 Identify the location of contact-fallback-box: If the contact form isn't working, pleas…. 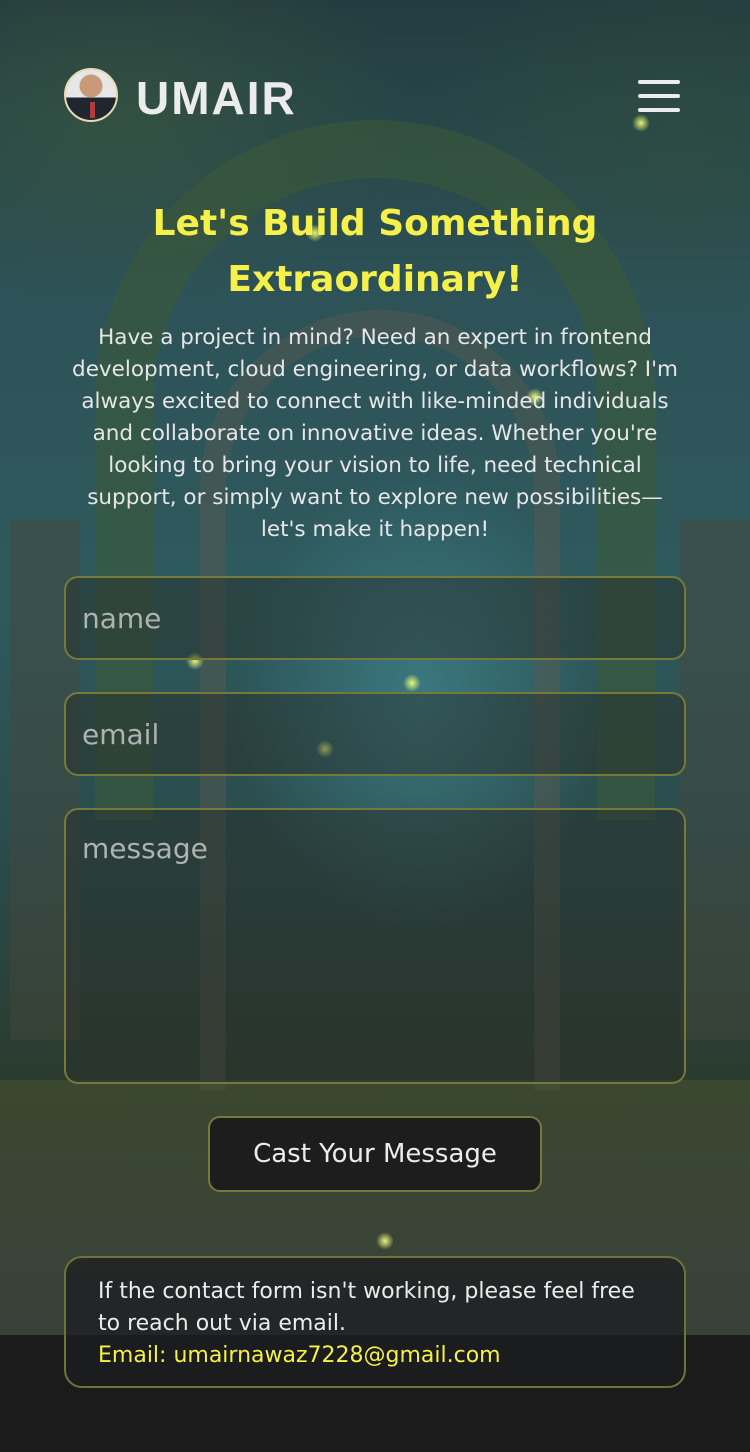
(375, 1322).